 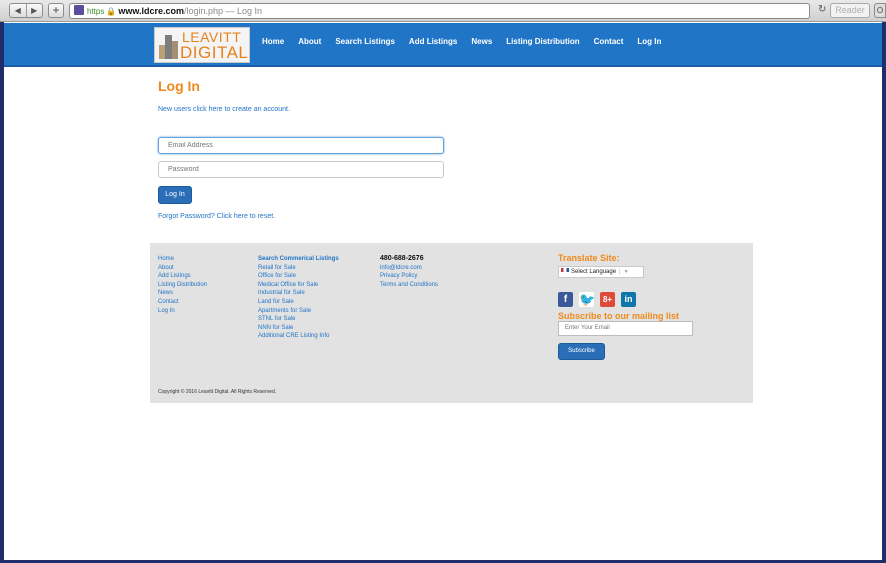 I want to click on email-field, so click(x=301, y=145).